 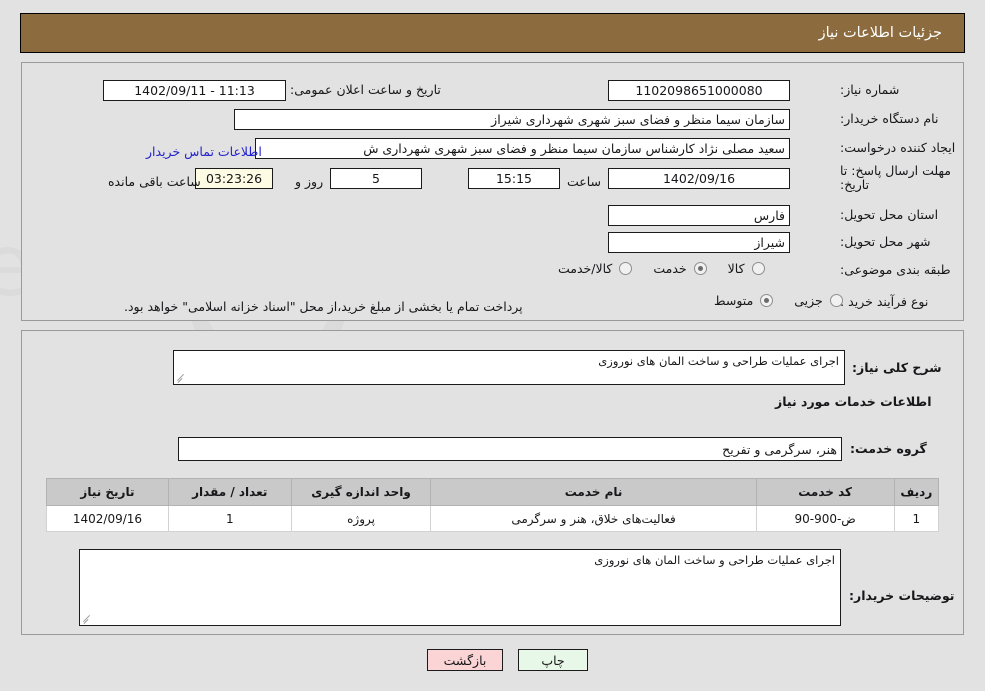 I want to click on countdown-field: 03:23:26, so click(x=234, y=178).